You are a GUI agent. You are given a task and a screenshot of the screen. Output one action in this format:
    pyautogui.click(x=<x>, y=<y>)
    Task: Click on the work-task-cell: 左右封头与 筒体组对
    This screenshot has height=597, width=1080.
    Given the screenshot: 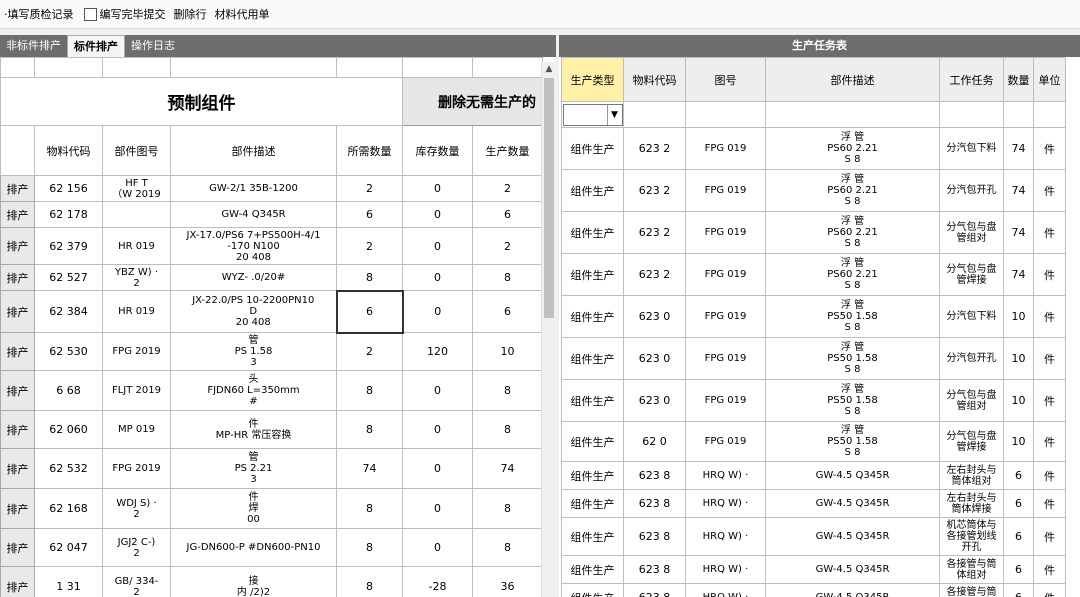 What is the action you would take?
    pyautogui.click(x=971, y=475)
    